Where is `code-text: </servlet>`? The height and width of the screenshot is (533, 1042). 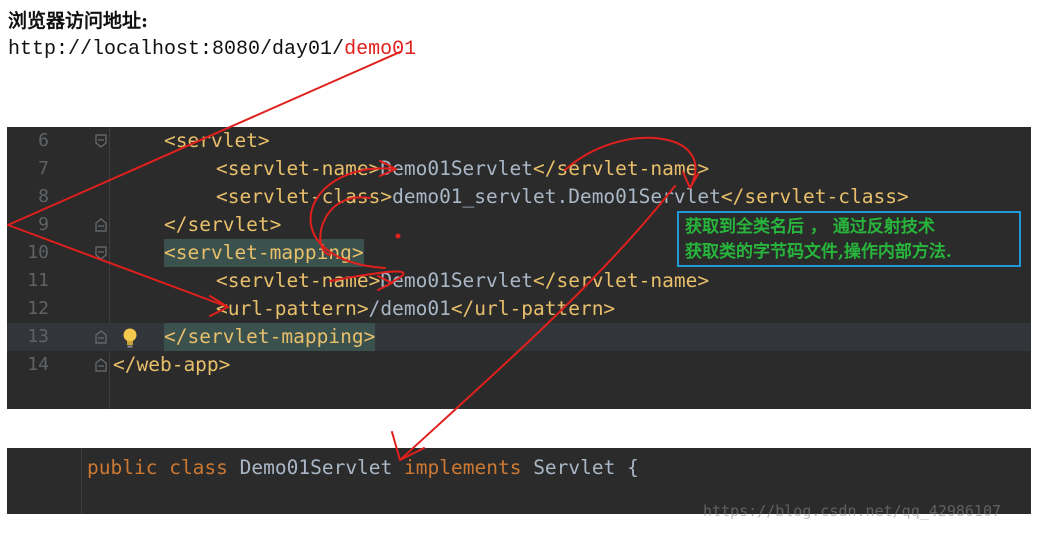 code-text: </servlet> is located at coordinates (223, 224).